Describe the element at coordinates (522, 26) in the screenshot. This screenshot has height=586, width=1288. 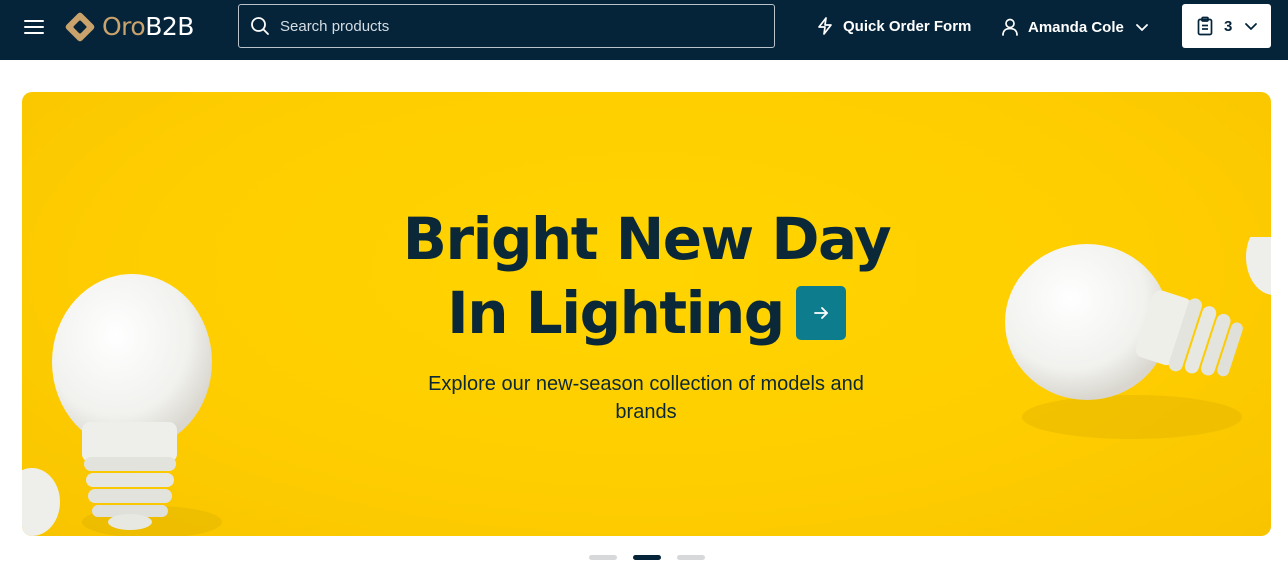
I see `search-input` at that location.